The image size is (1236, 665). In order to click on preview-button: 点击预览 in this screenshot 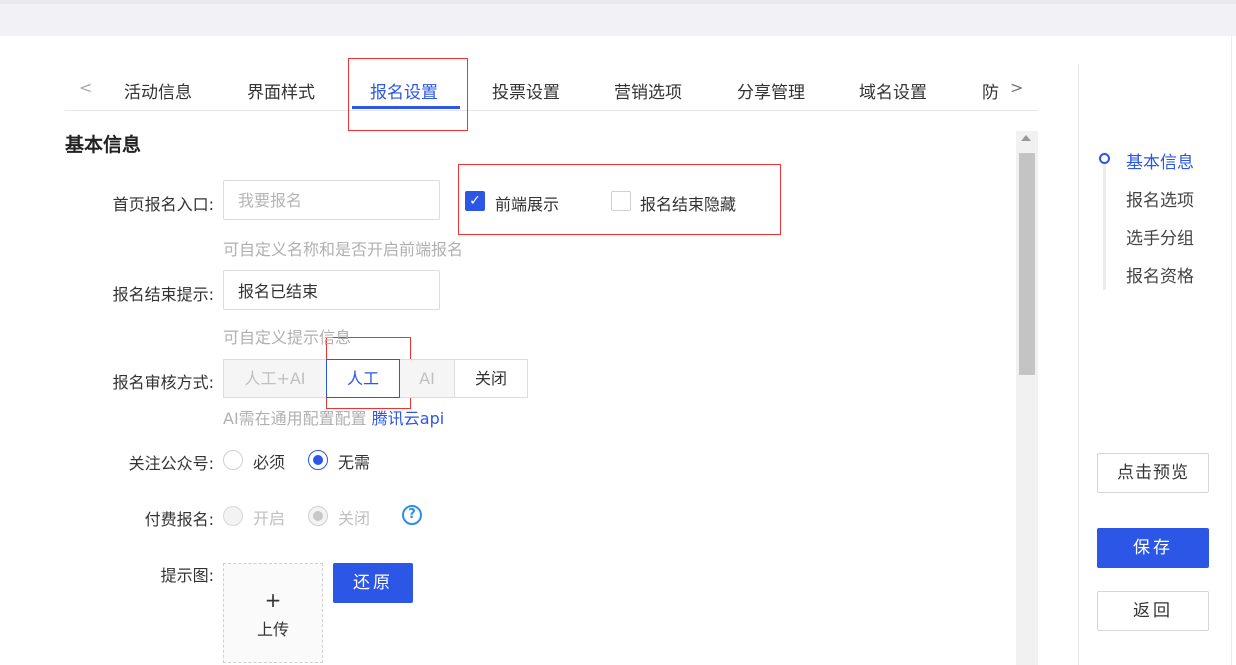, I will do `click(1153, 473)`.